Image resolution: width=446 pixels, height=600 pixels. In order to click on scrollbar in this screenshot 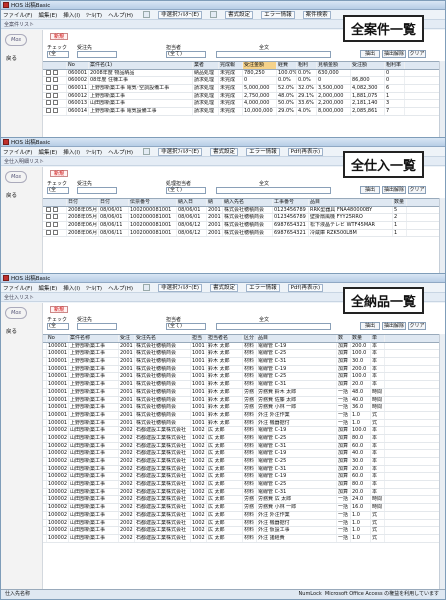, I will do `click(442, 237)`.